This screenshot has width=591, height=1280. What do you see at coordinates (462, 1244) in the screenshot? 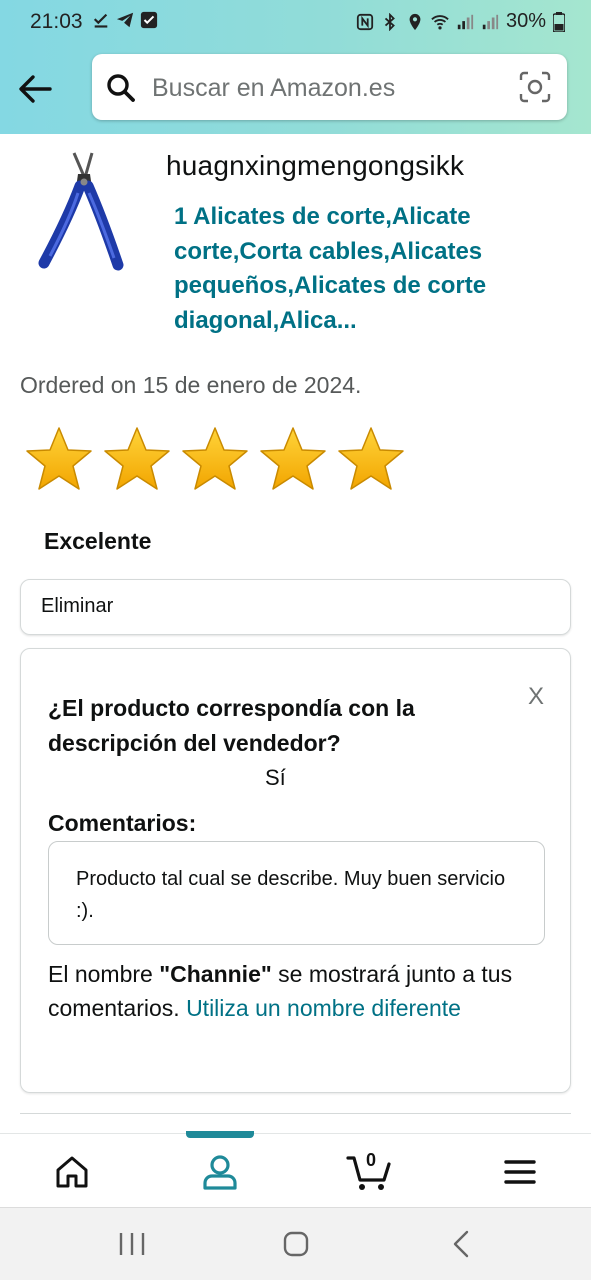
I see `back-nav-icon` at bounding box center [462, 1244].